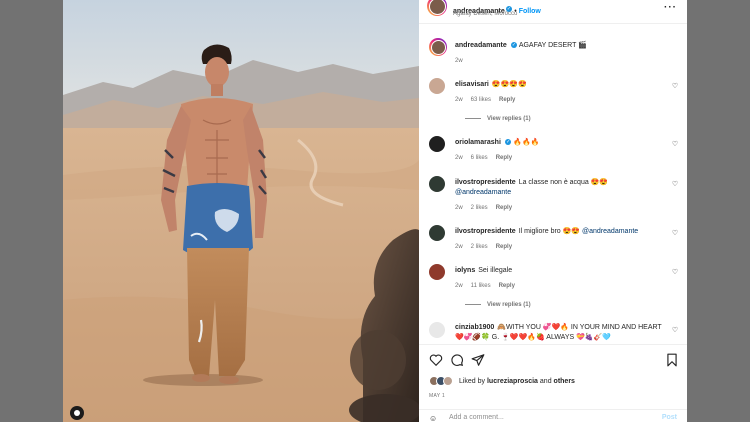  Describe the element at coordinates (438, 47) in the screenshot. I see `caption-avatar` at that location.